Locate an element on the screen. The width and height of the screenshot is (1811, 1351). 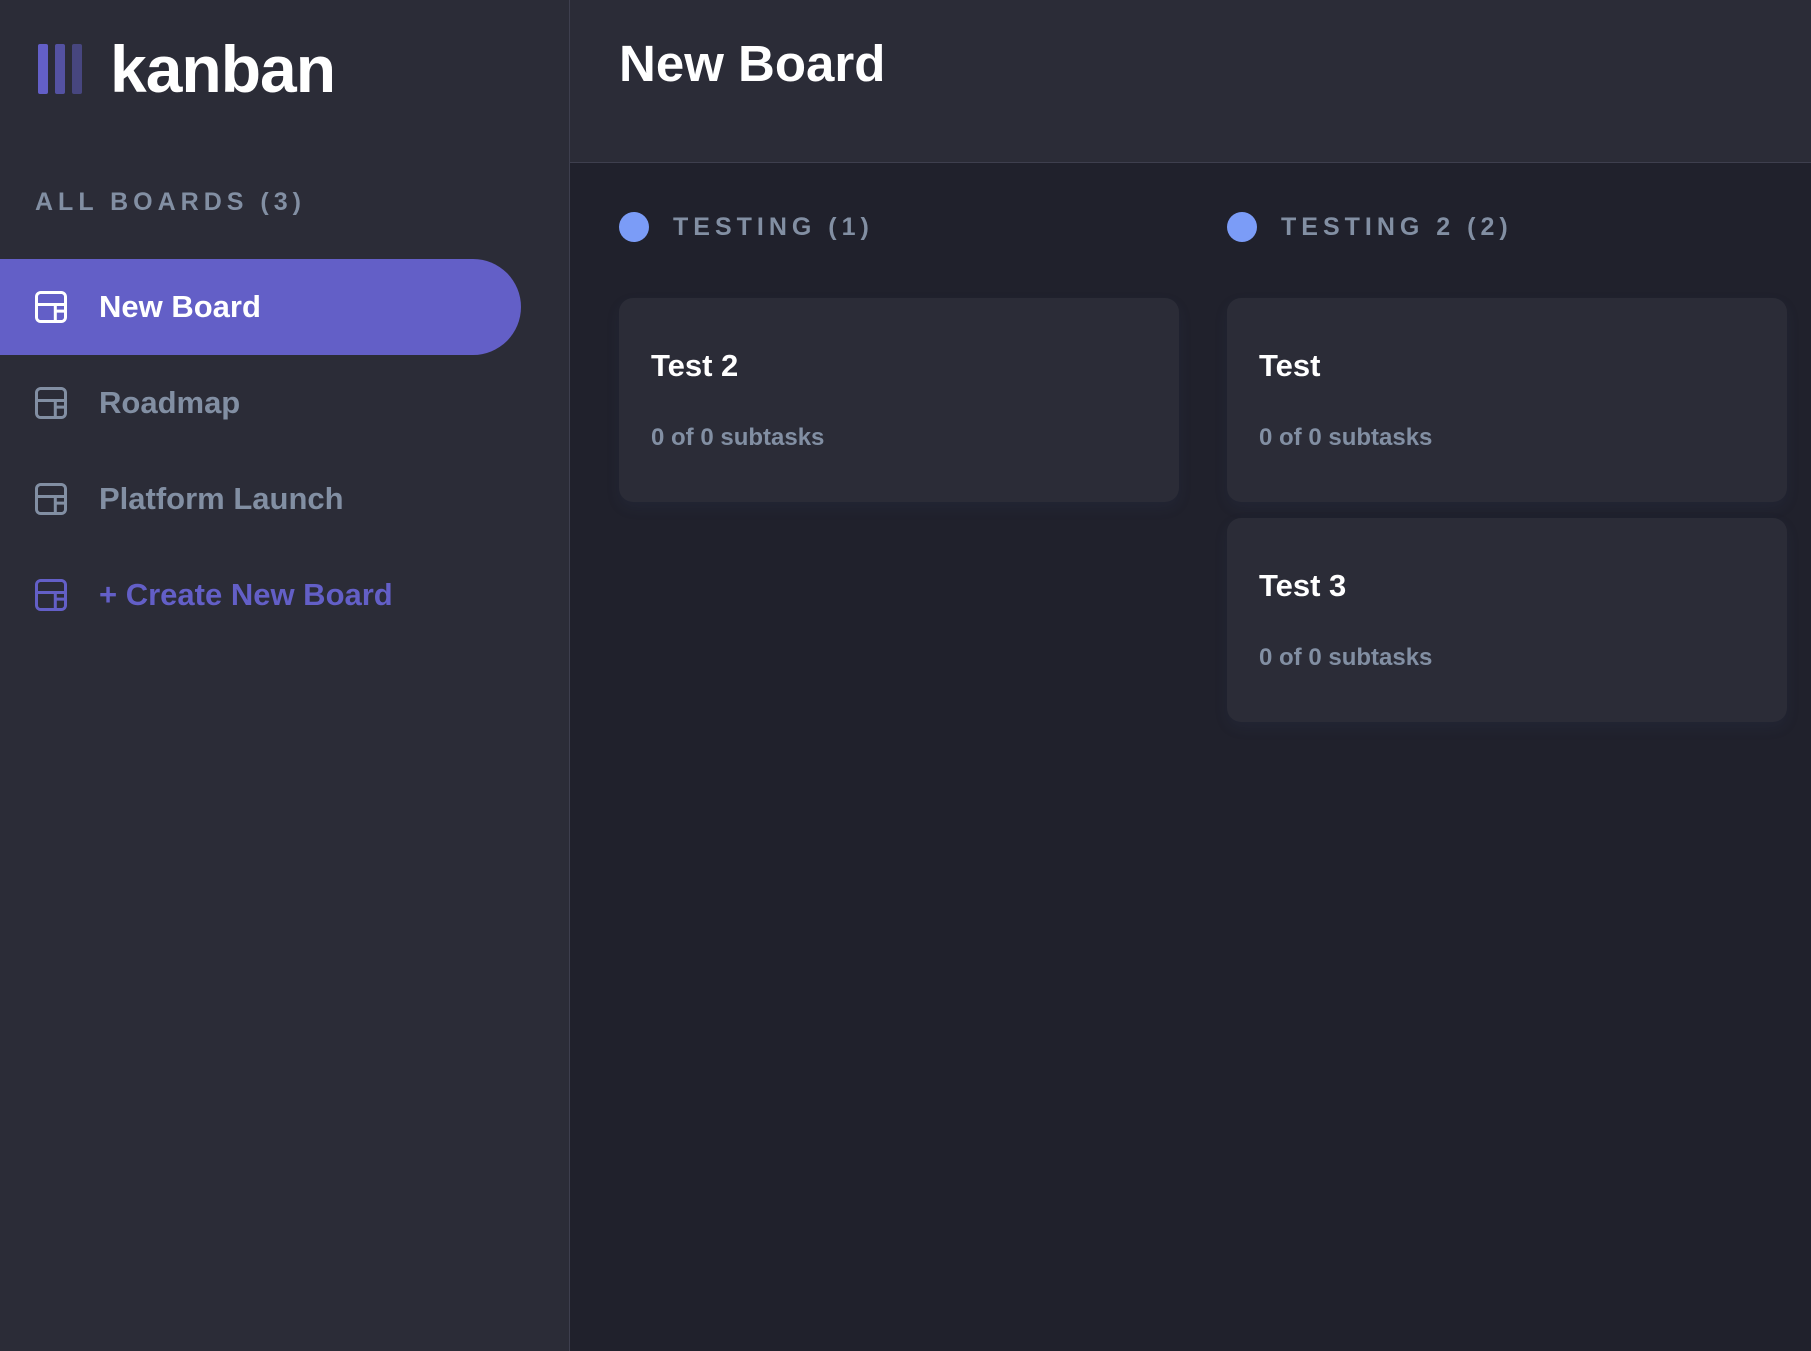
create-new-board-button: + Create New Board is located at coordinates (260, 595).